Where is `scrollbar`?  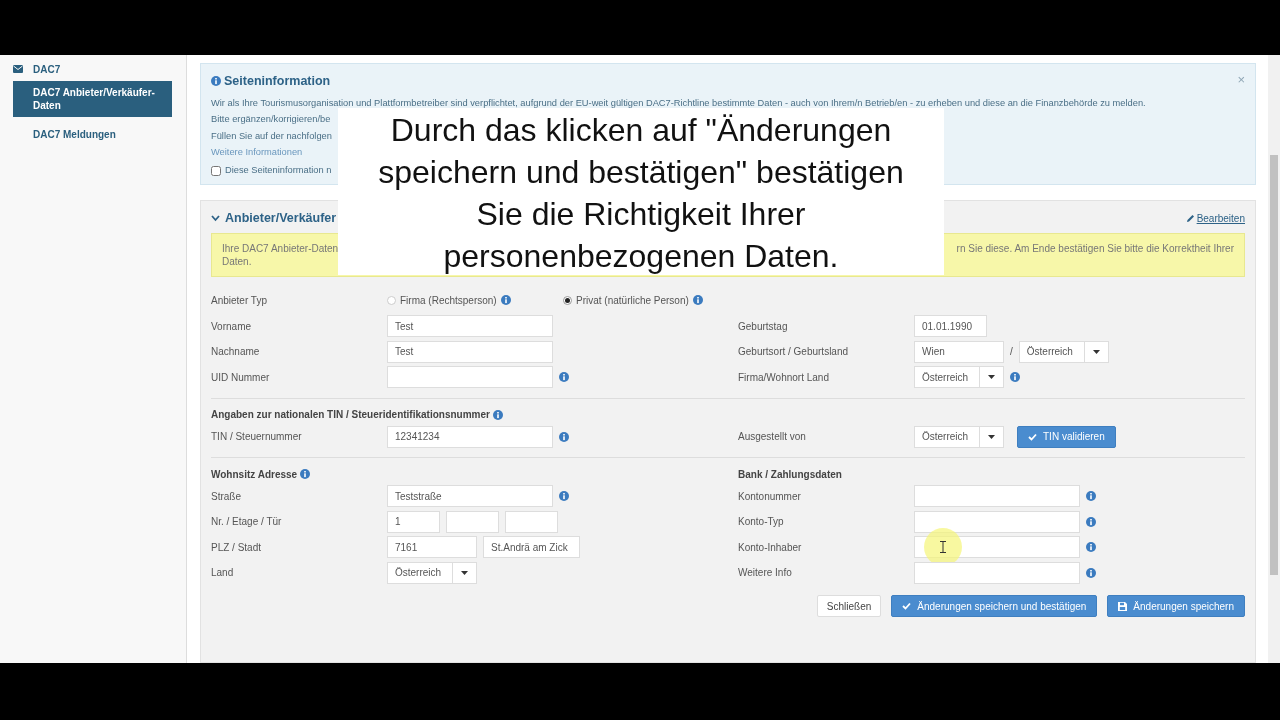 scrollbar is located at coordinates (1274, 359).